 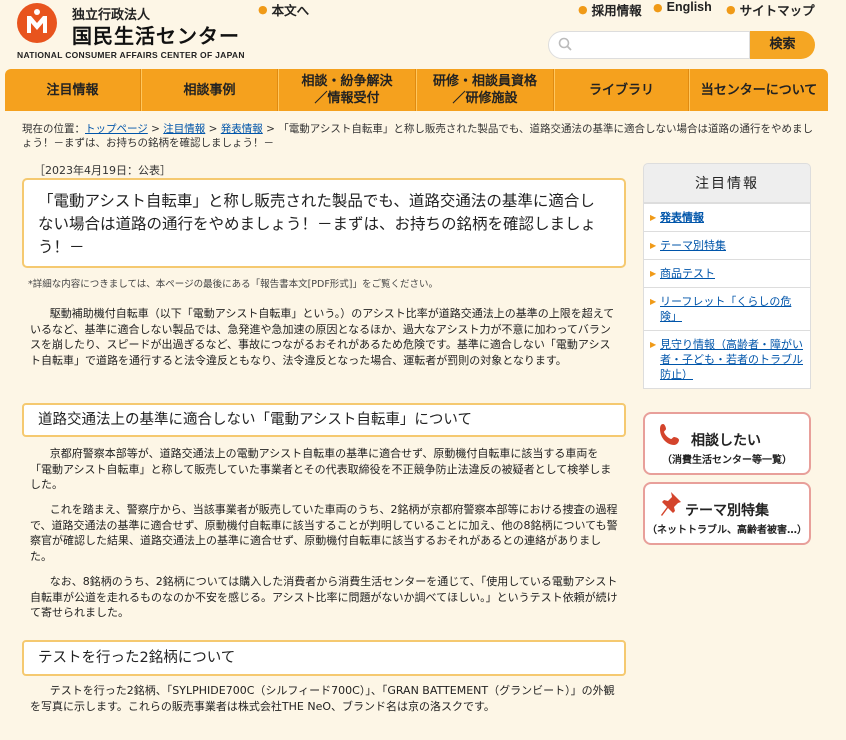 What do you see at coordinates (156, 34) in the screenshot?
I see `org-name: 国民生活センター` at bounding box center [156, 34].